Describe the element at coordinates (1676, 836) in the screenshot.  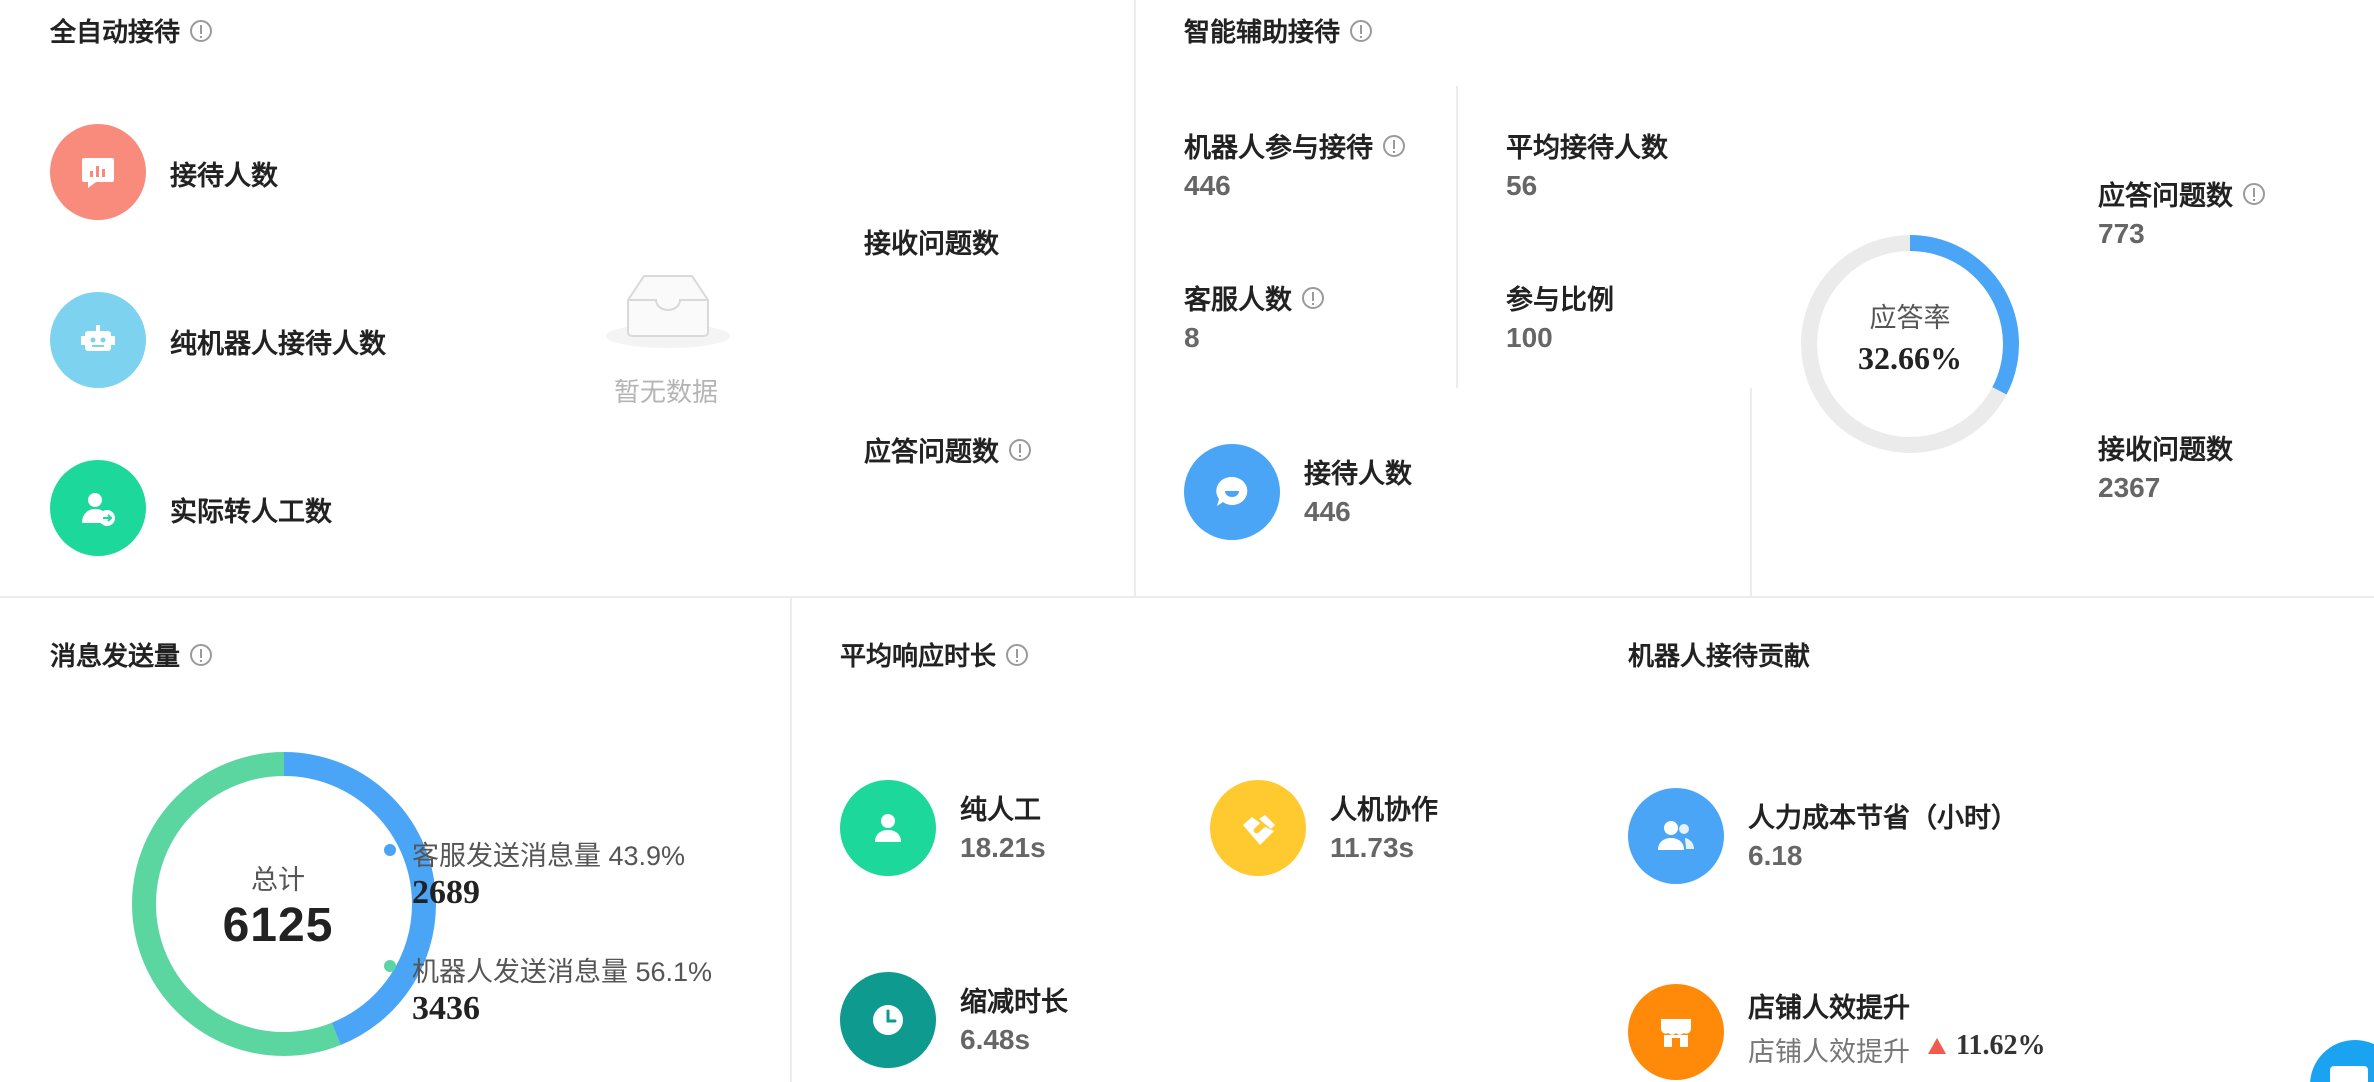
I see `people-icon` at that location.